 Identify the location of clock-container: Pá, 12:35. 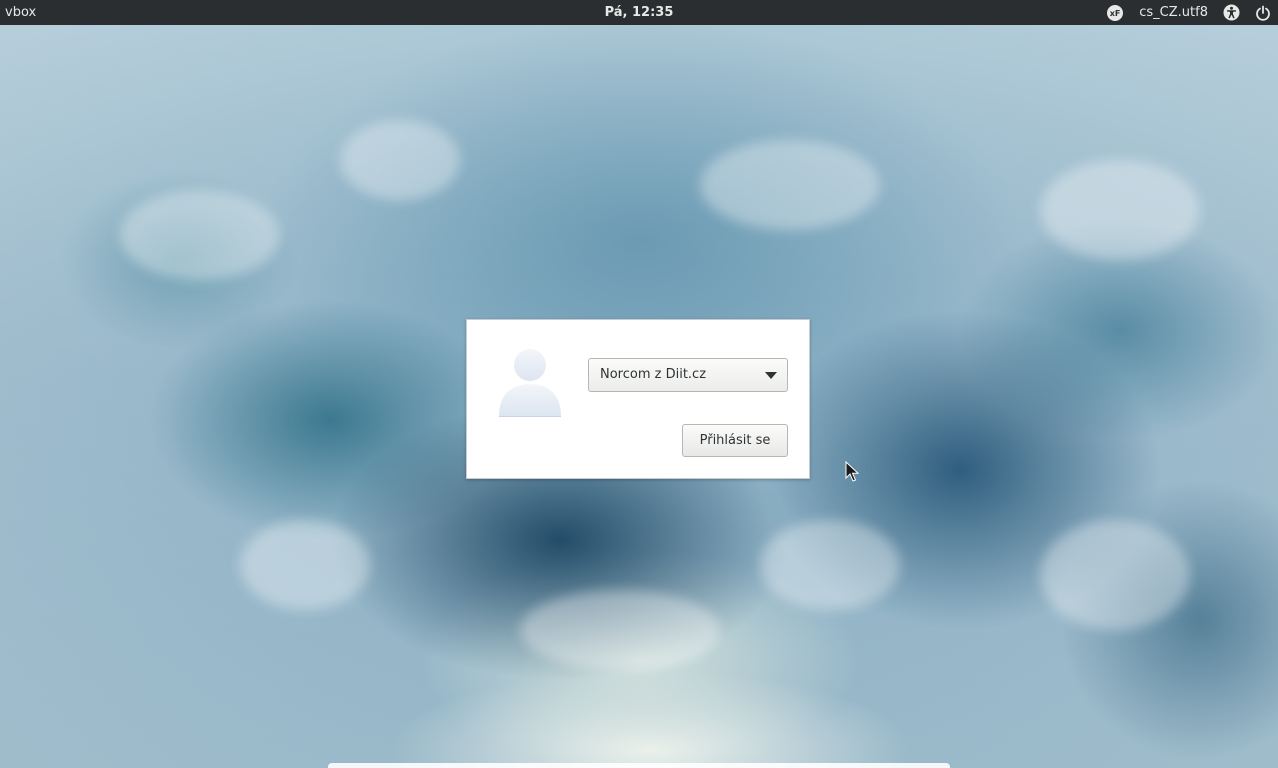
(639, 12).